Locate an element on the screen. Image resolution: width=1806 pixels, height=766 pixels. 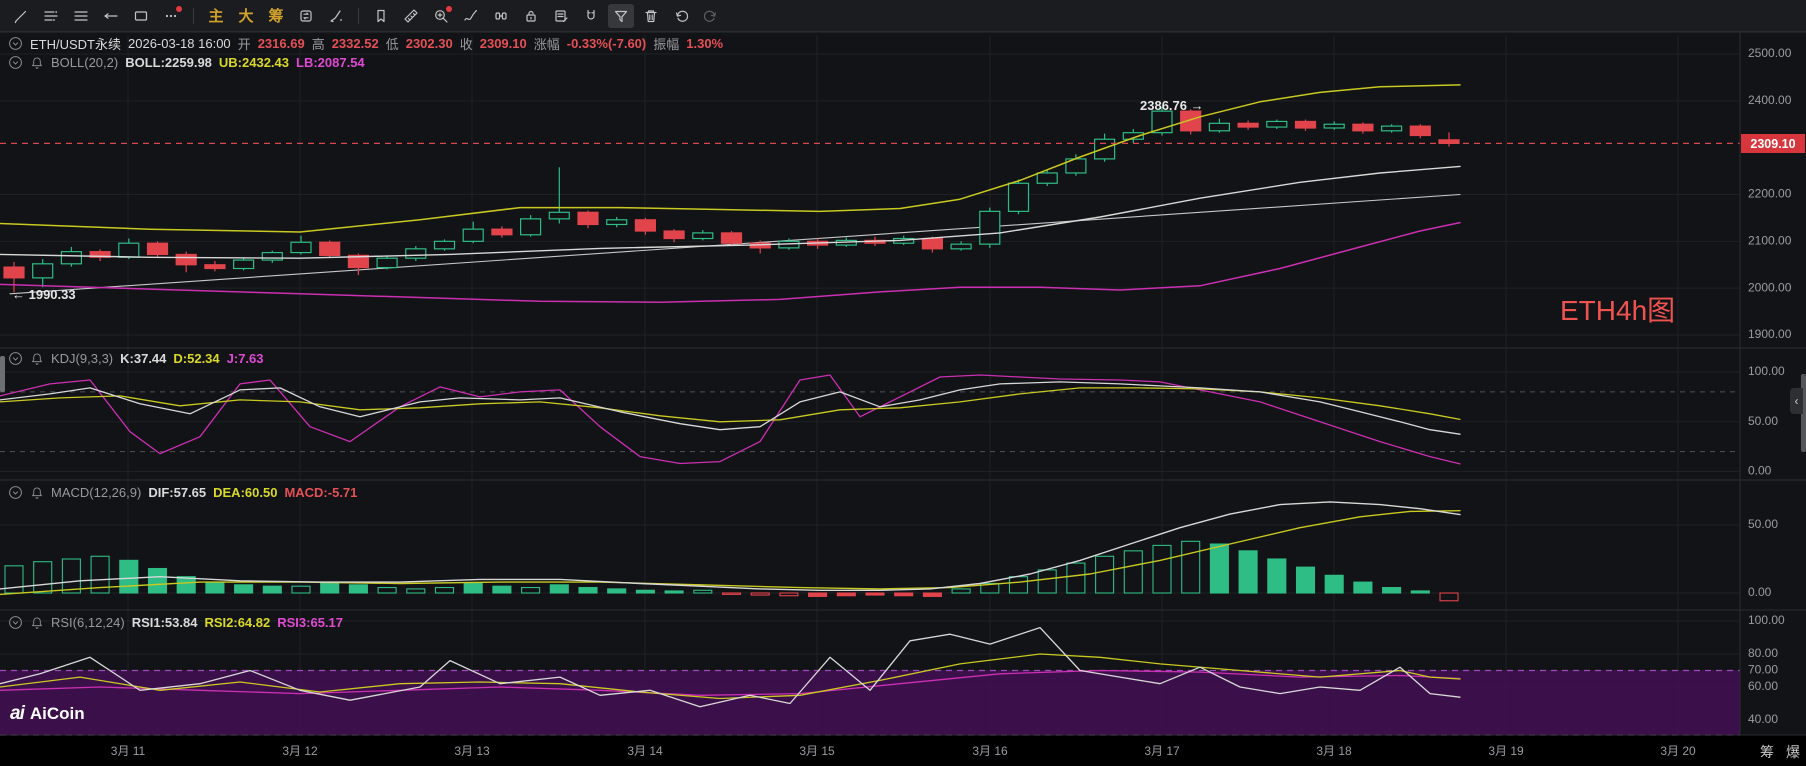
svg-text: 70.00 is located at coordinates (1763, 670).